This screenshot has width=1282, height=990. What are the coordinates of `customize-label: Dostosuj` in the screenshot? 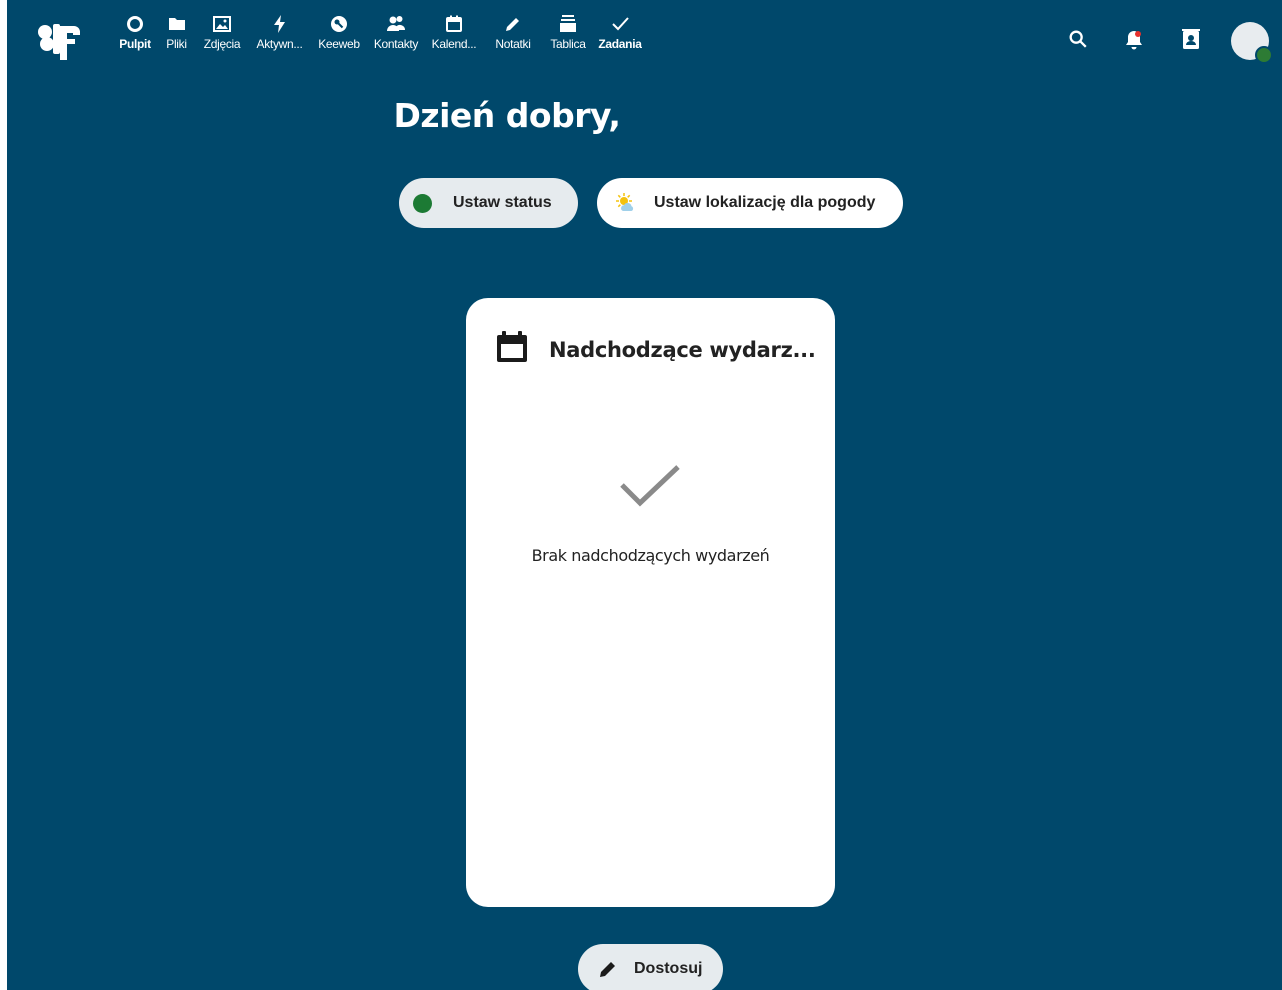 It's located at (668, 968).